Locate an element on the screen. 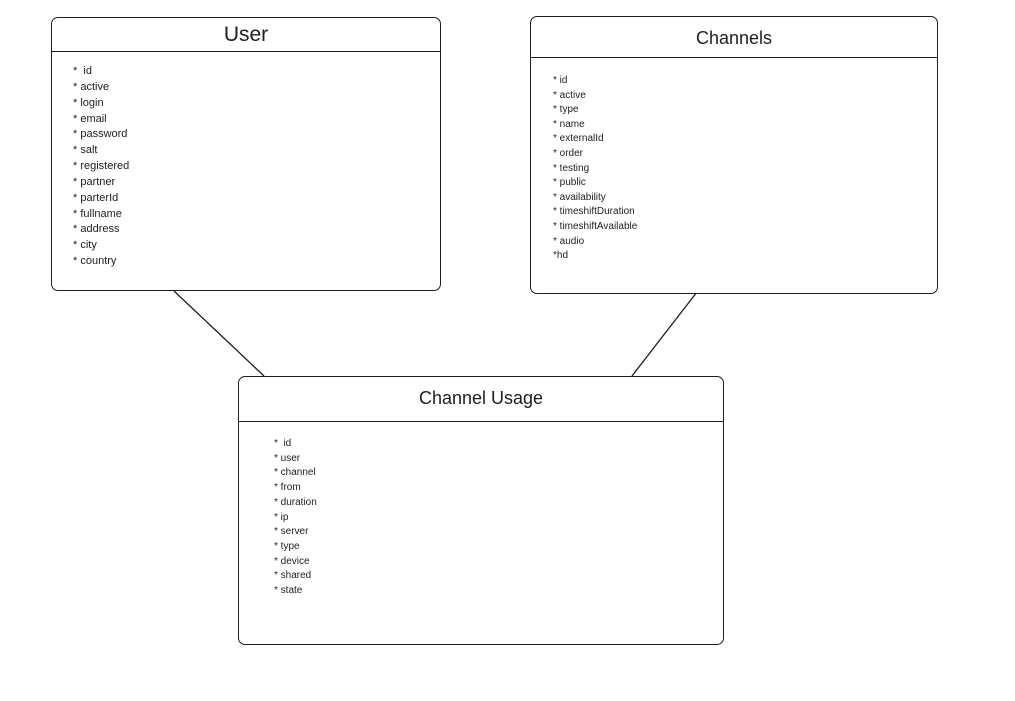  channels-entity-title: Channels is located at coordinates (734, 37).